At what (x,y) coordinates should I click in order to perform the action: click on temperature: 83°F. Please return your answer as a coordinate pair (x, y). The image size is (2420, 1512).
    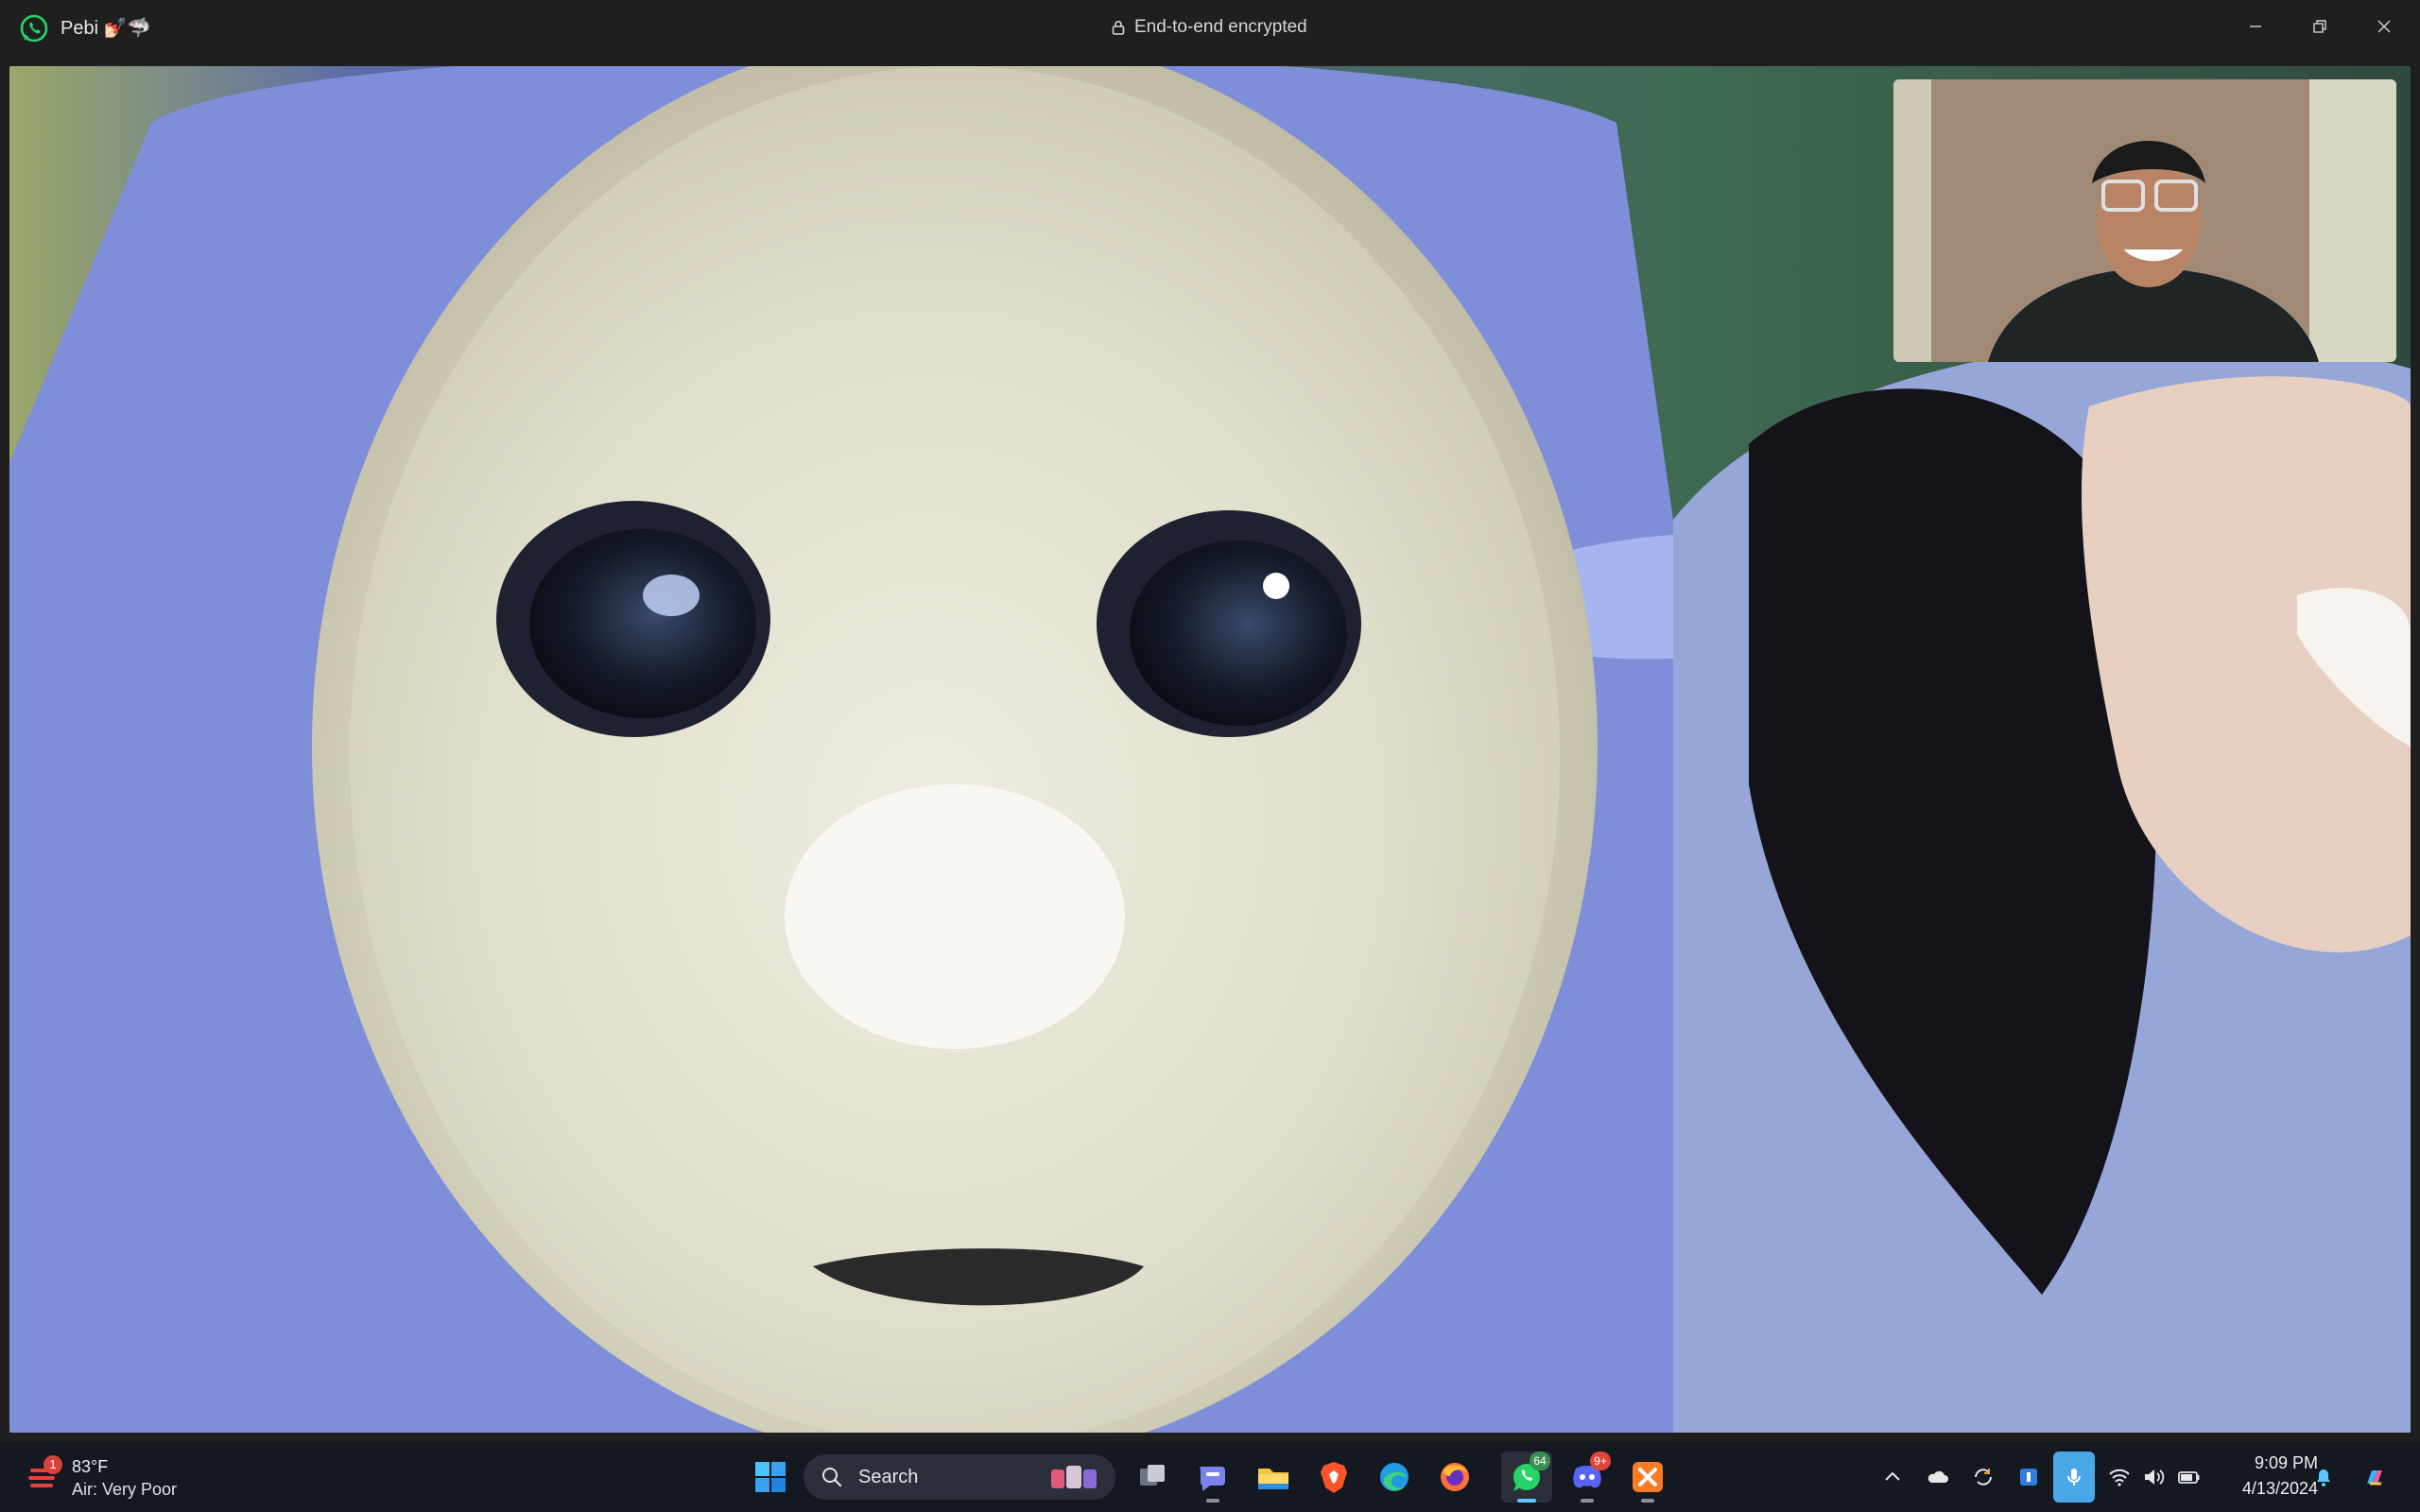
    Looking at the image, I should click on (91, 1466).